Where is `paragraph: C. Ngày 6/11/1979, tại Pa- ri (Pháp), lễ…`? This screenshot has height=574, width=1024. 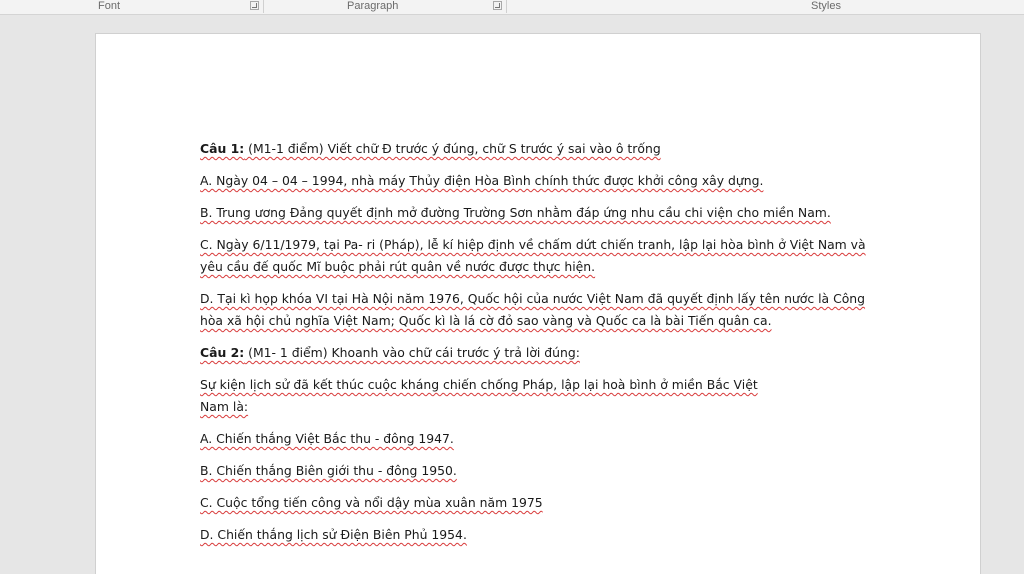
paragraph: C. Ngày 6/11/1979, tại Pa- ri (Pháp), lễ… is located at coordinates (545, 256).